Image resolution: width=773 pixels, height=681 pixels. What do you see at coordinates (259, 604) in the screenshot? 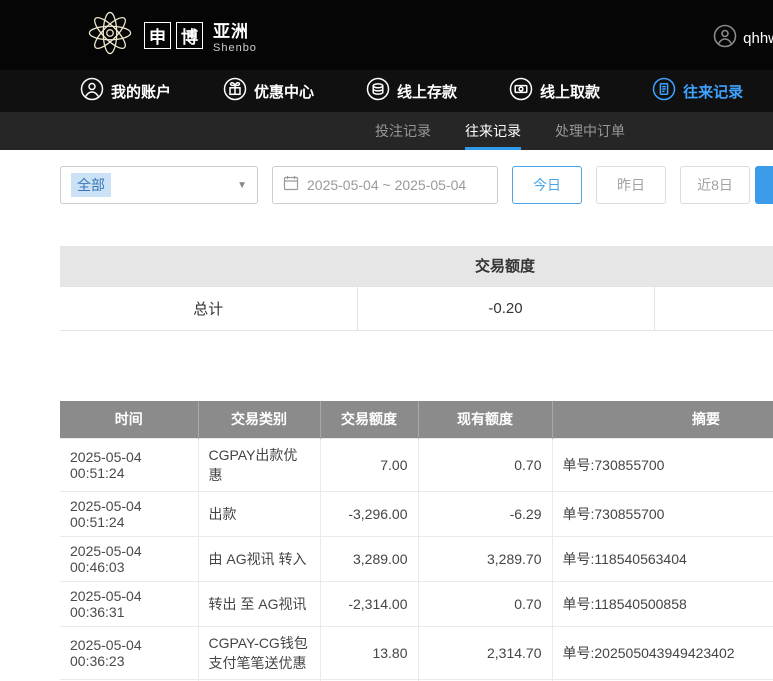
I see `cell-type: 转出 至 AG视讯` at bounding box center [259, 604].